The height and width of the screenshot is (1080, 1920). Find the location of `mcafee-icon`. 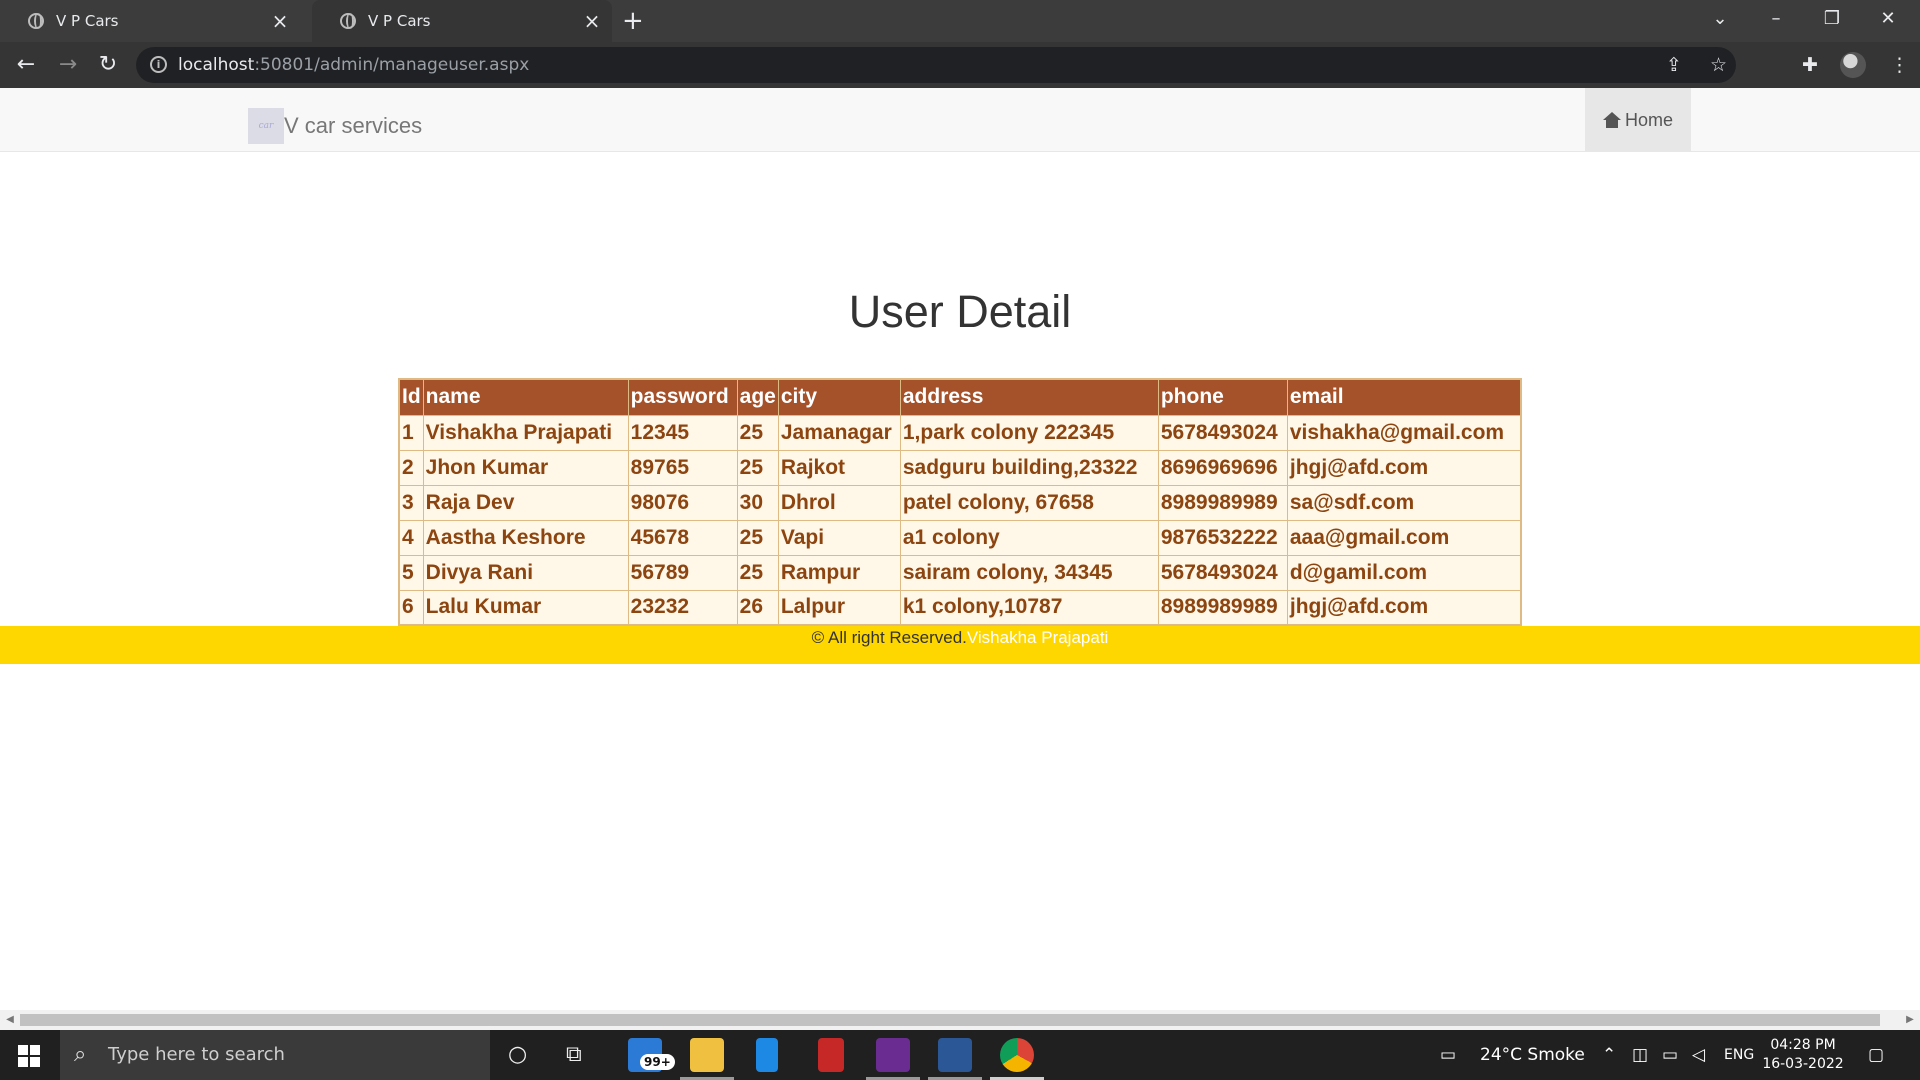

mcafee-icon is located at coordinates (831, 1055).